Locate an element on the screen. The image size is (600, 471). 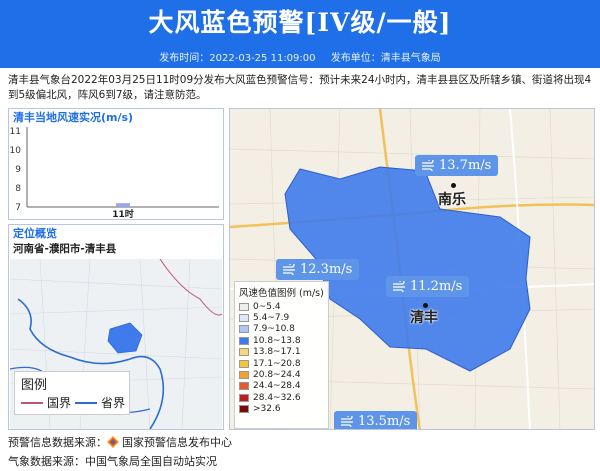
wind-value-nanle: 13.7m/s is located at coordinates (465, 165).